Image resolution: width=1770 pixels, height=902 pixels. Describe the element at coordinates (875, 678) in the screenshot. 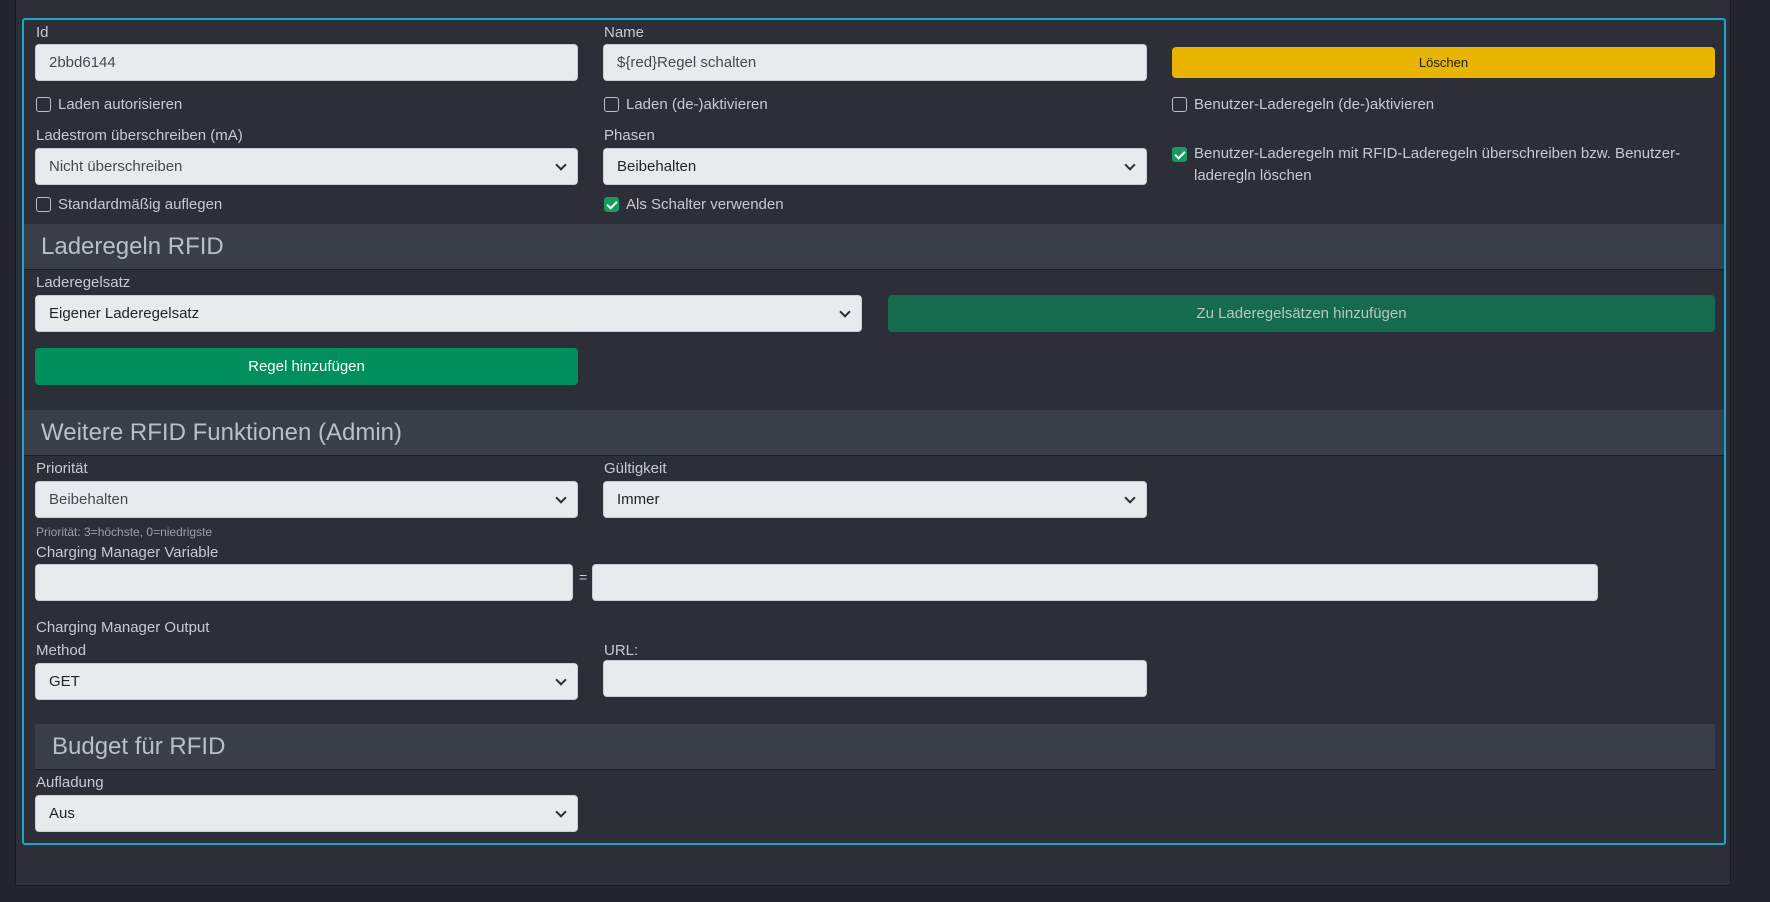

I see `url-input` at that location.